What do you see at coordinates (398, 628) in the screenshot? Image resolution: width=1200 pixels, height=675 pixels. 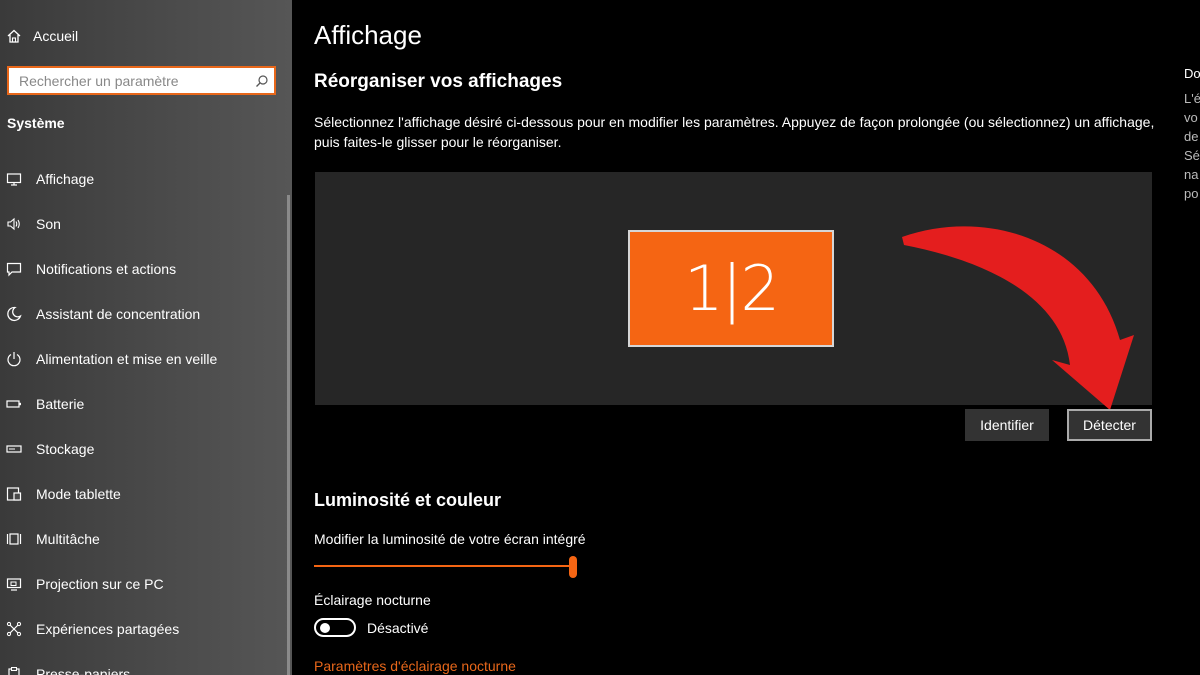 I see `night-light-status: Désactivé` at bounding box center [398, 628].